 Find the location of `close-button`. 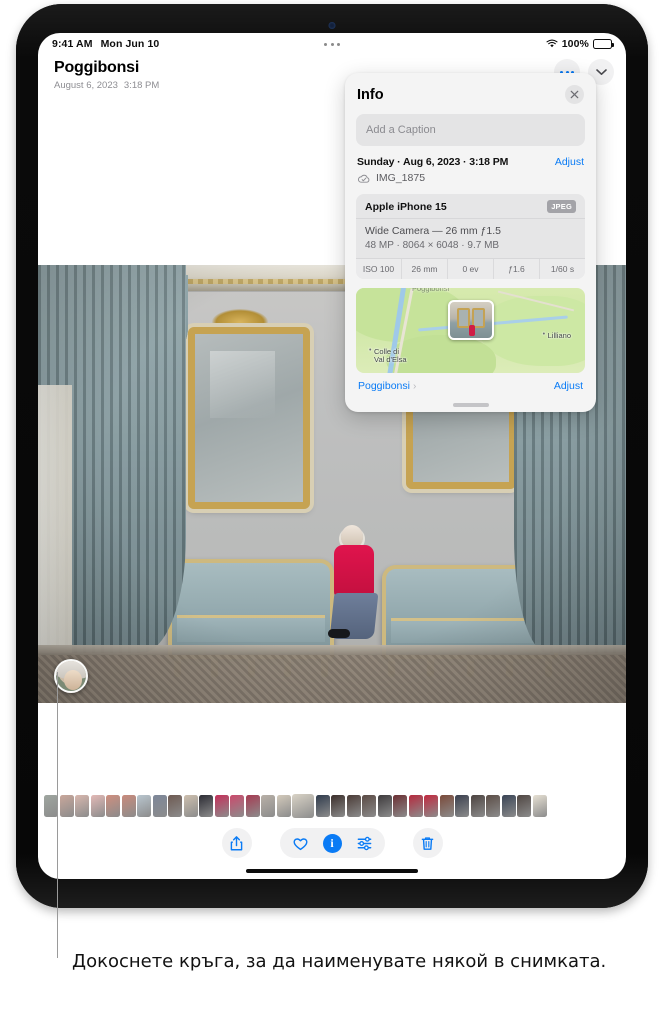

close-button is located at coordinates (574, 94).